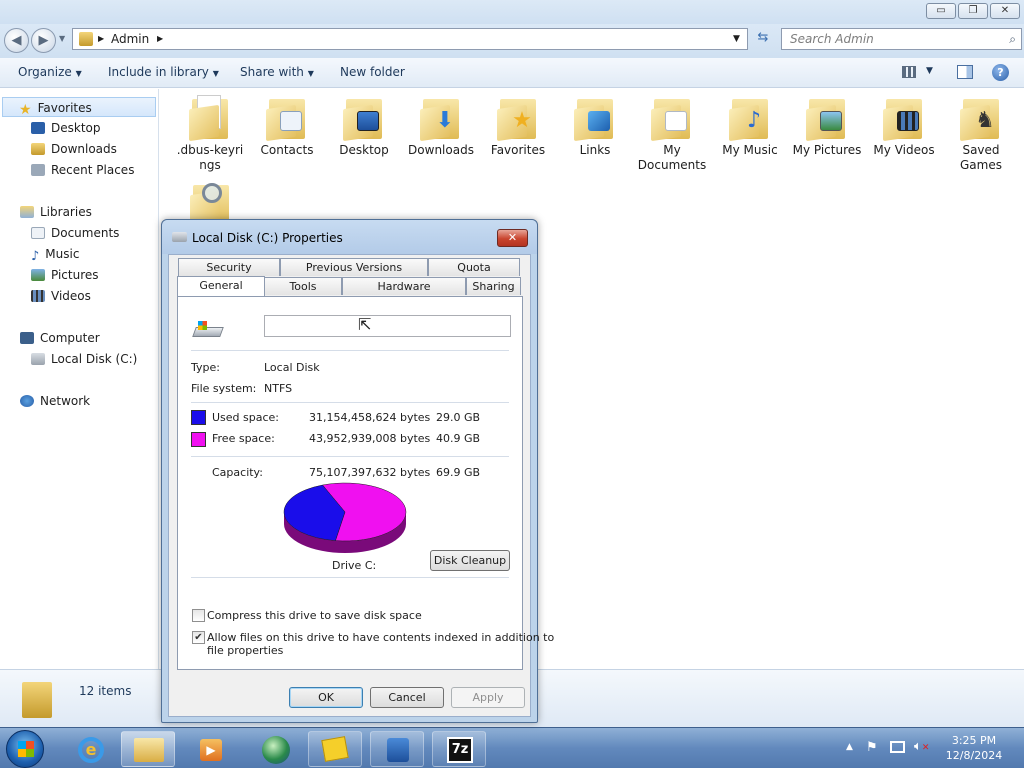 The height and width of the screenshot is (768, 1024). What do you see at coordinates (973, 11) in the screenshot?
I see `maximize-button: ❐` at bounding box center [973, 11].